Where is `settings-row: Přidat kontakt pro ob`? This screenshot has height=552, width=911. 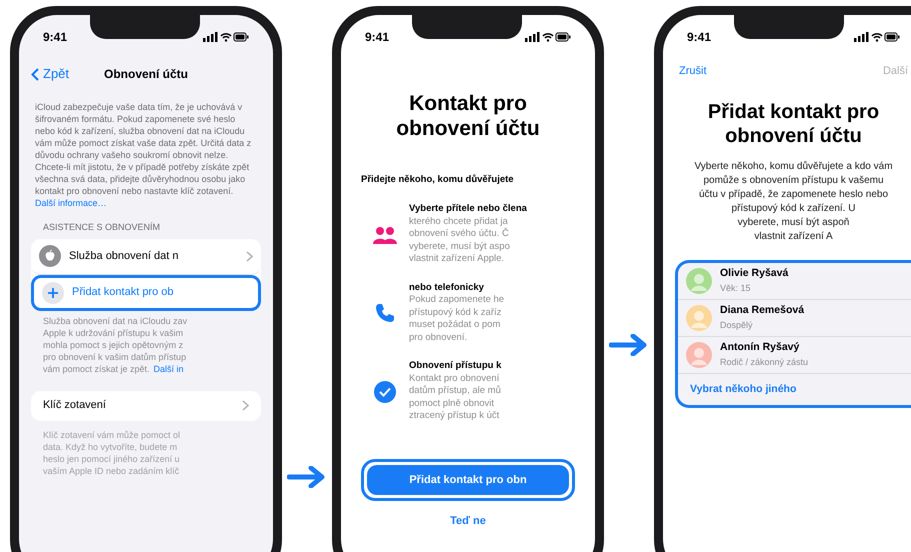 settings-row: Přidat kontakt pro ob is located at coordinates (146, 292).